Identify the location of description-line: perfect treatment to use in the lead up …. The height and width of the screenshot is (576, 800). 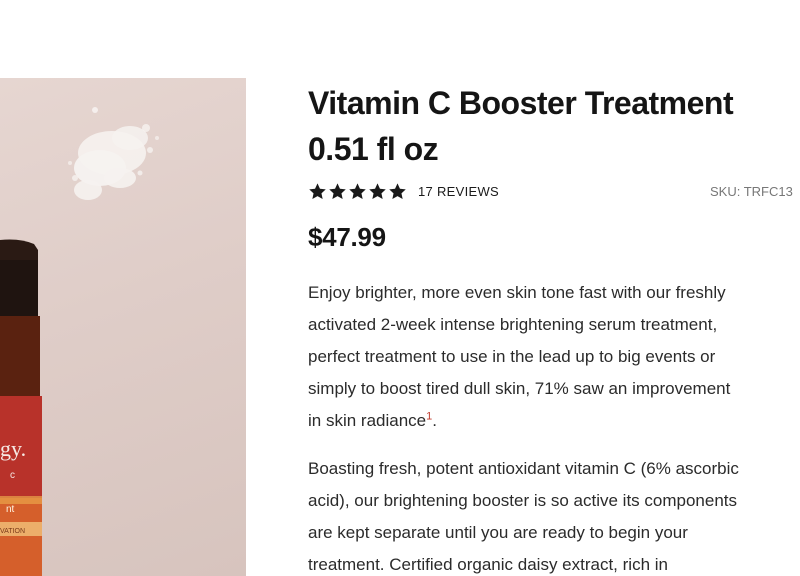
(512, 356).